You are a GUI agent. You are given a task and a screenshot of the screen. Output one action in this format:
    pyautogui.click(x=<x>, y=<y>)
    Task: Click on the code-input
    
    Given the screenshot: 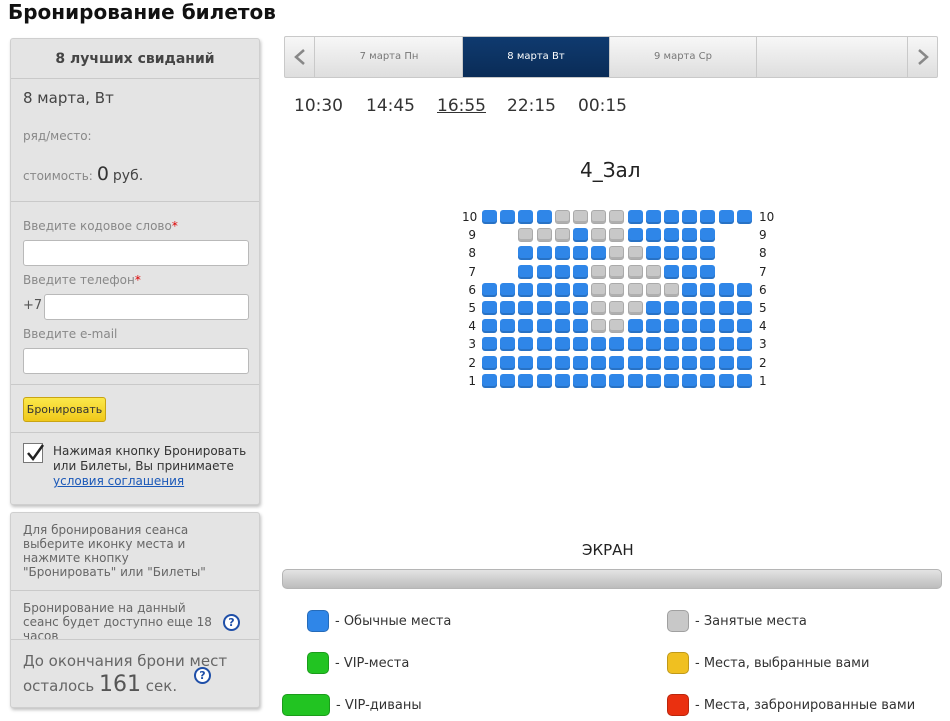 What is the action you would take?
    pyautogui.click(x=136, y=253)
    